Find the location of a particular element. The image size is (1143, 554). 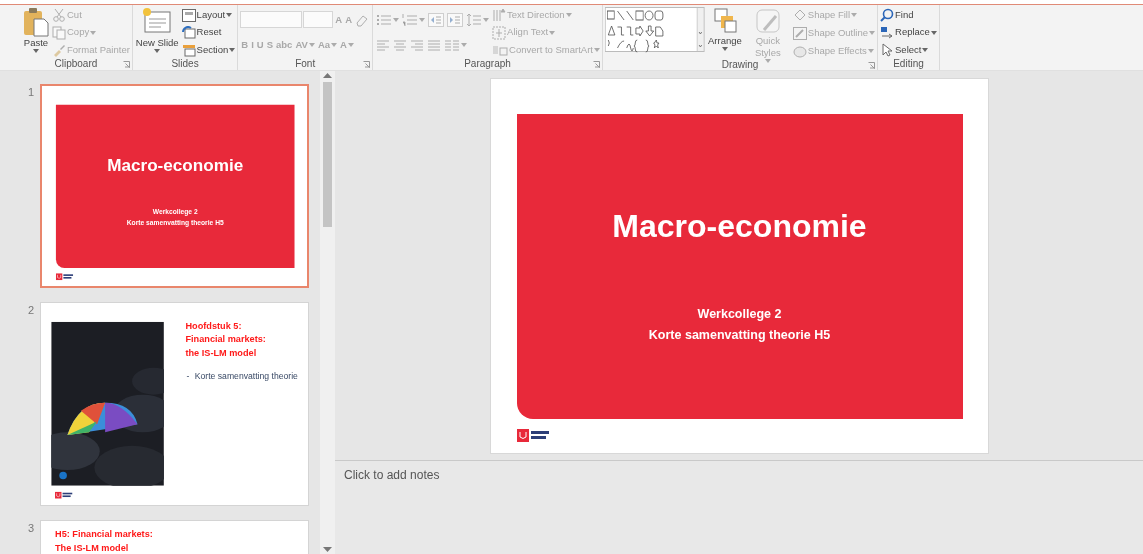

increase-indent-icon is located at coordinates (455, 19).